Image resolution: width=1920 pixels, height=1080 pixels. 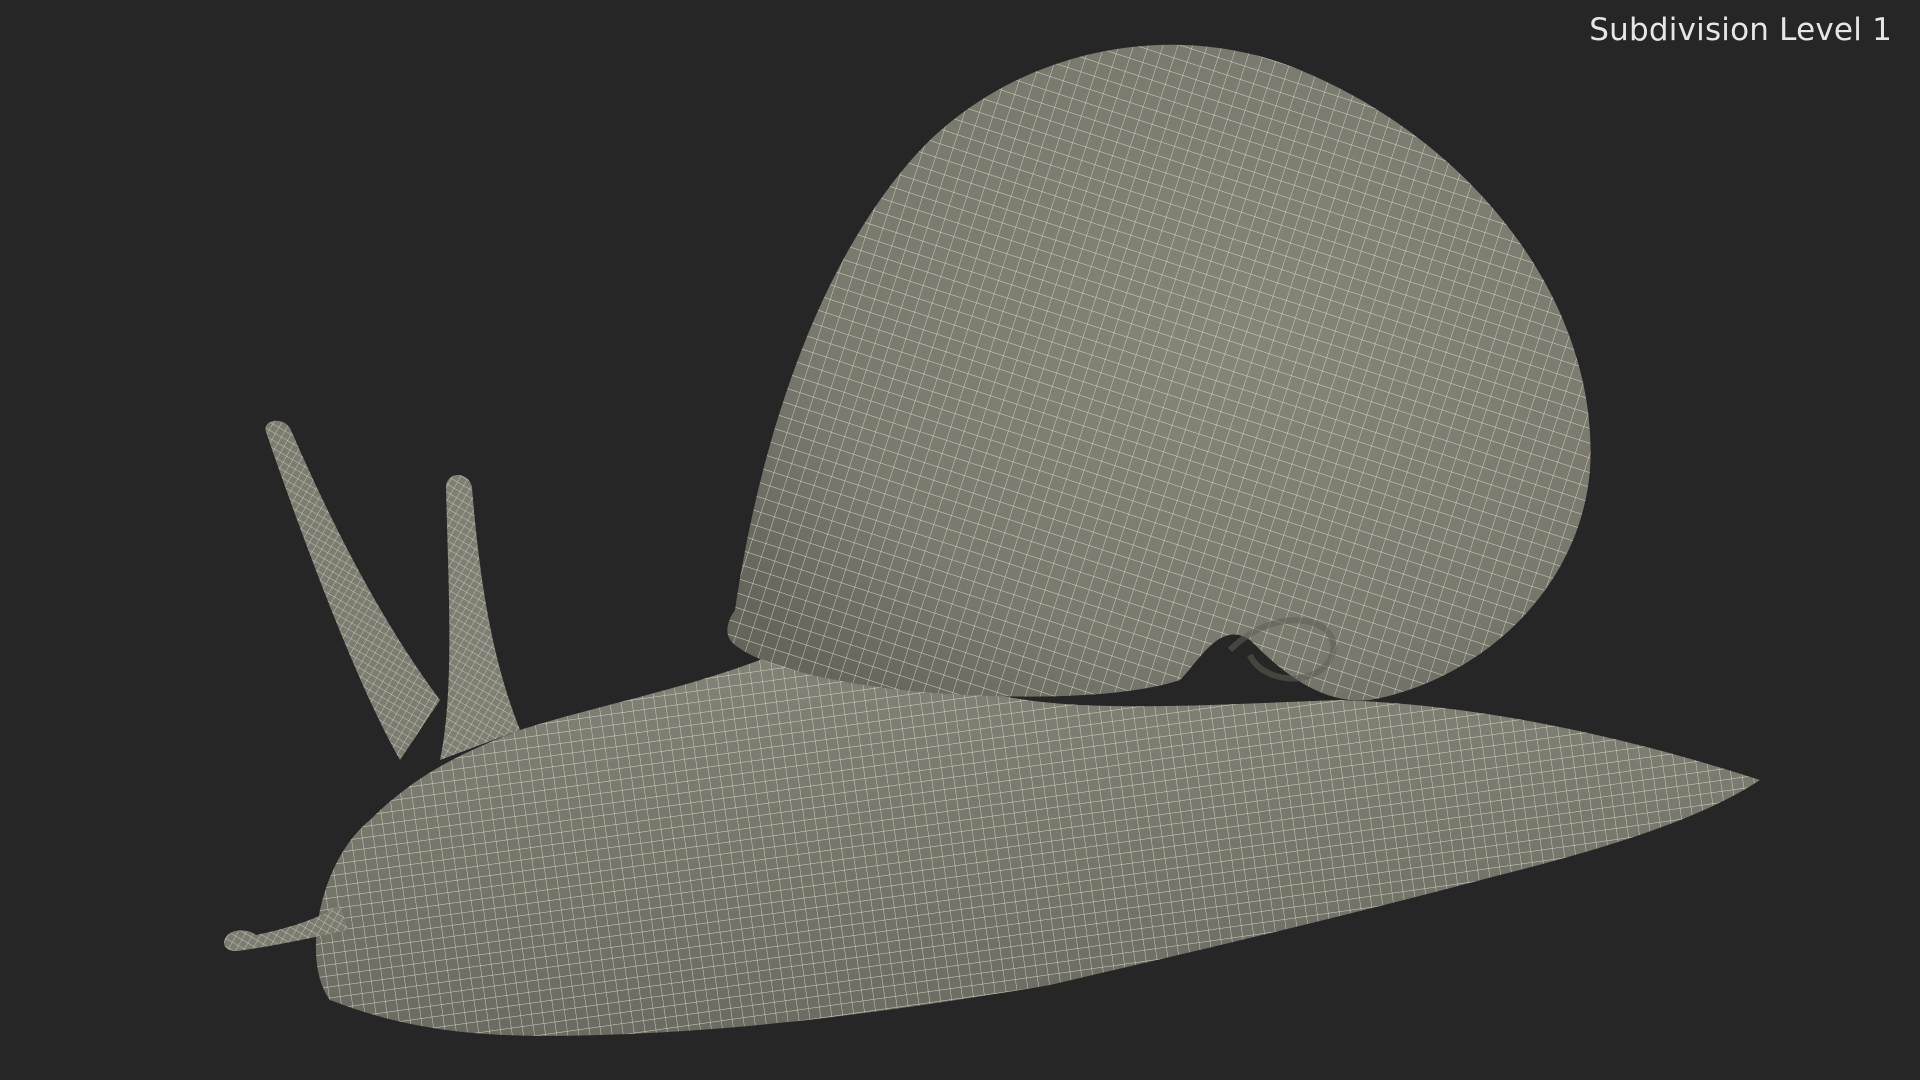 What do you see at coordinates (480, 617) in the screenshot?
I see `upper-right-tentacle` at bounding box center [480, 617].